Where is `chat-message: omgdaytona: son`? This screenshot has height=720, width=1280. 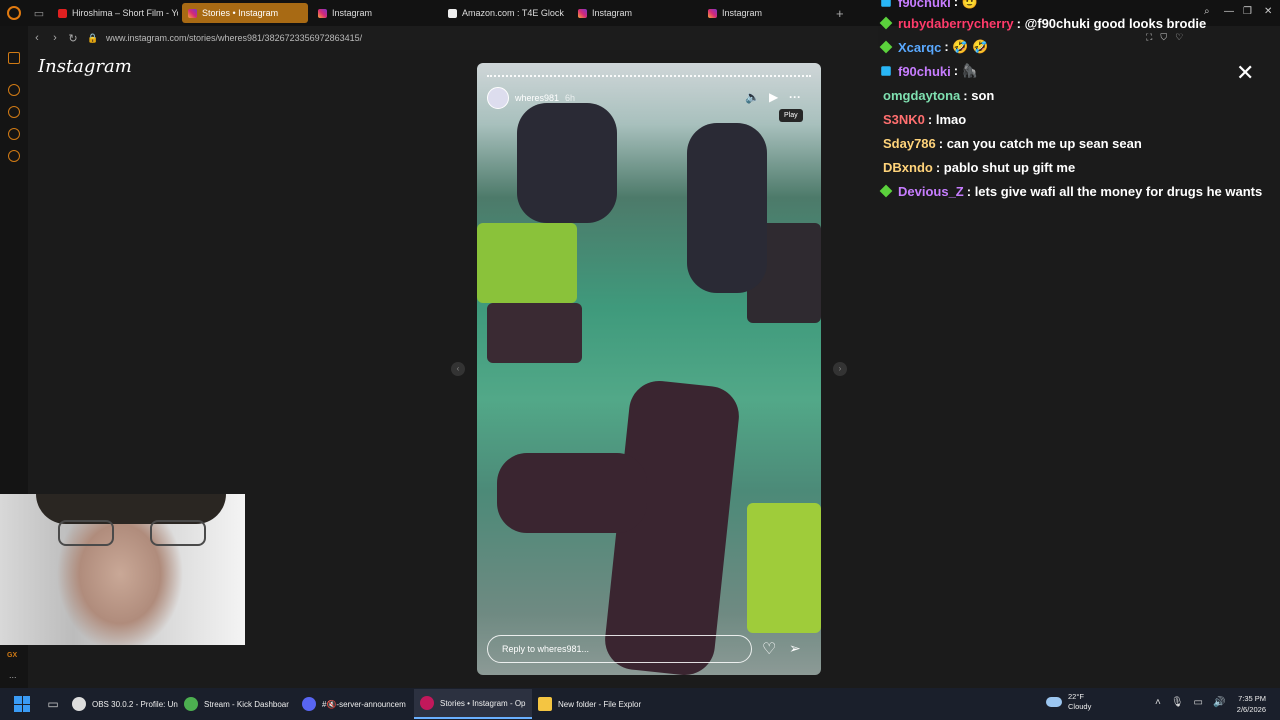 chat-message: omgdaytona: son is located at coordinates (937, 95).